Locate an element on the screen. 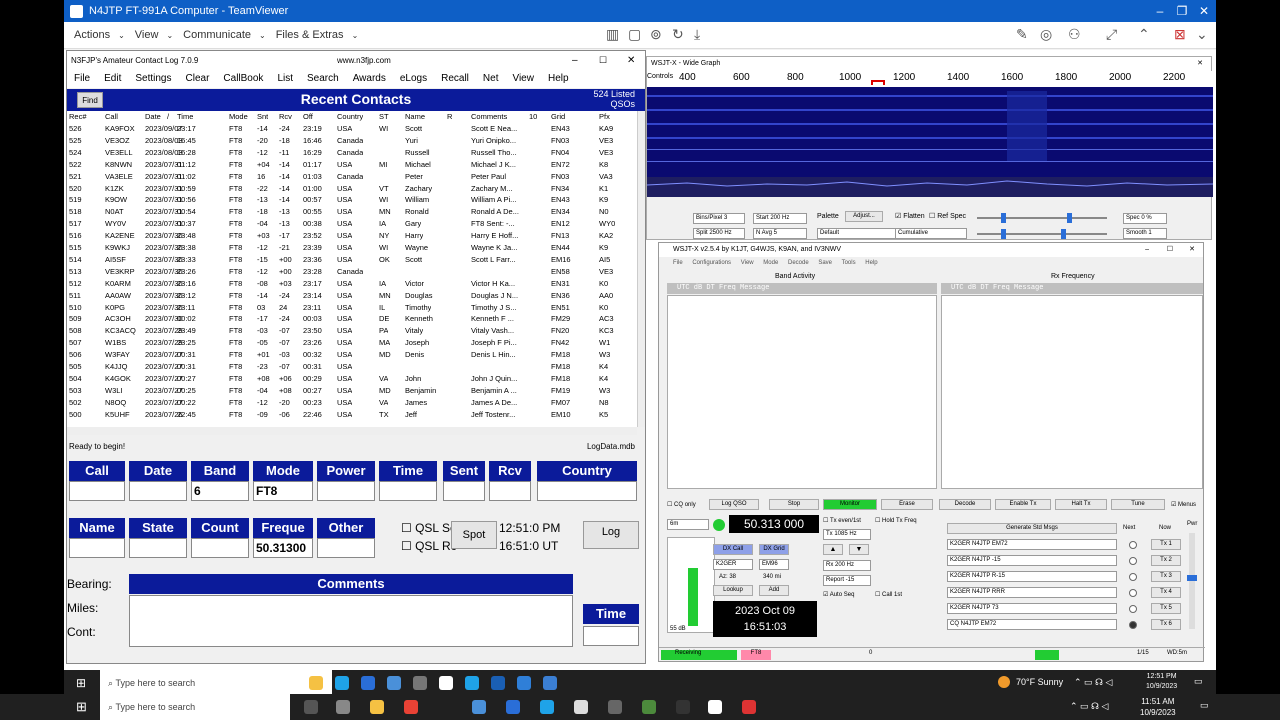 The image size is (1280, 720). report-spinner: Report -15 is located at coordinates (847, 580).